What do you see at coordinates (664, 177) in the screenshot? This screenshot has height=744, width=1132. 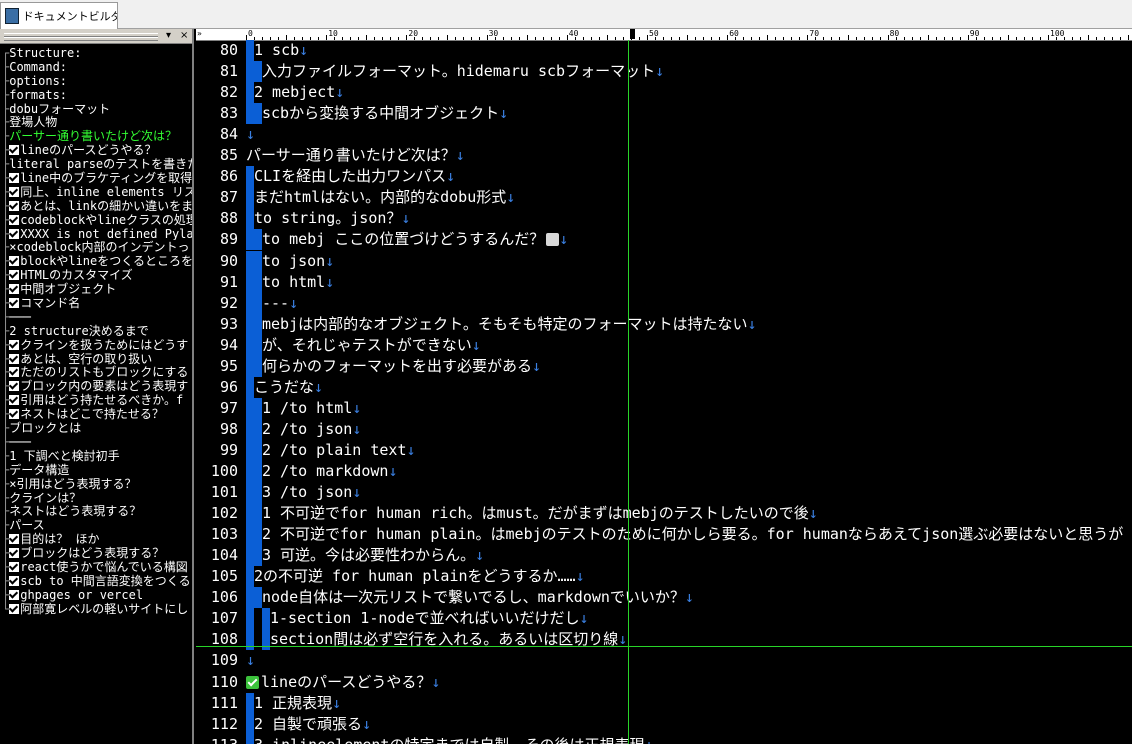 I see `editor-line: 86 CLIを経由した出力ワンパス↓` at bounding box center [664, 177].